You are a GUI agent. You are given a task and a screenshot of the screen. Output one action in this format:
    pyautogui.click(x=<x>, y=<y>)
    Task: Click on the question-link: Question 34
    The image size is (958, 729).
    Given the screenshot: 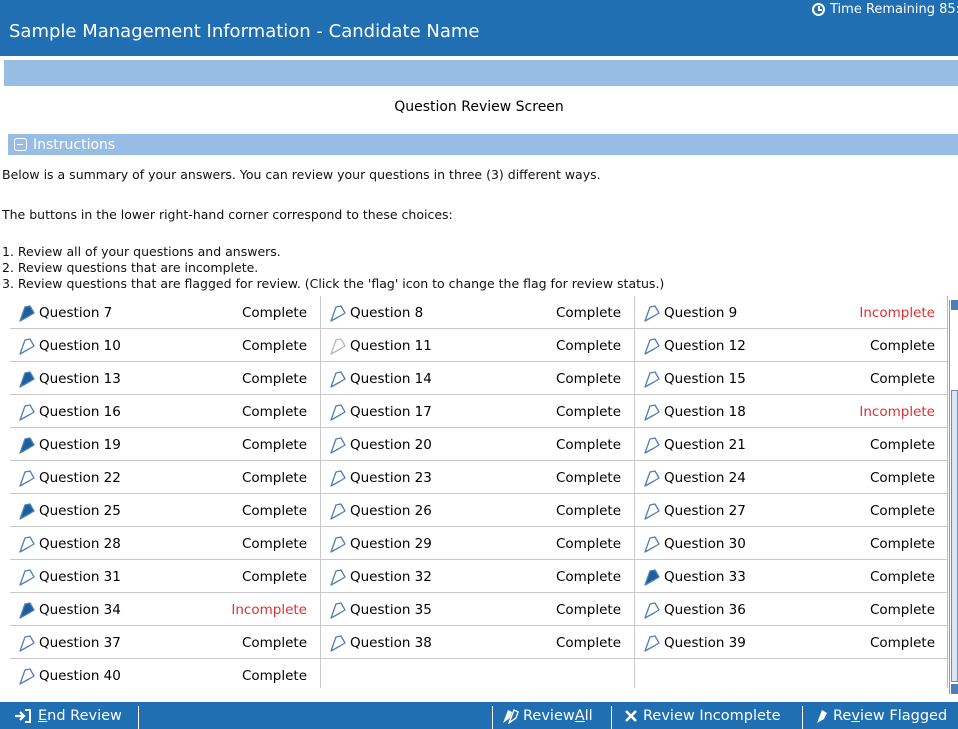 What is the action you would take?
    pyautogui.click(x=80, y=610)
    